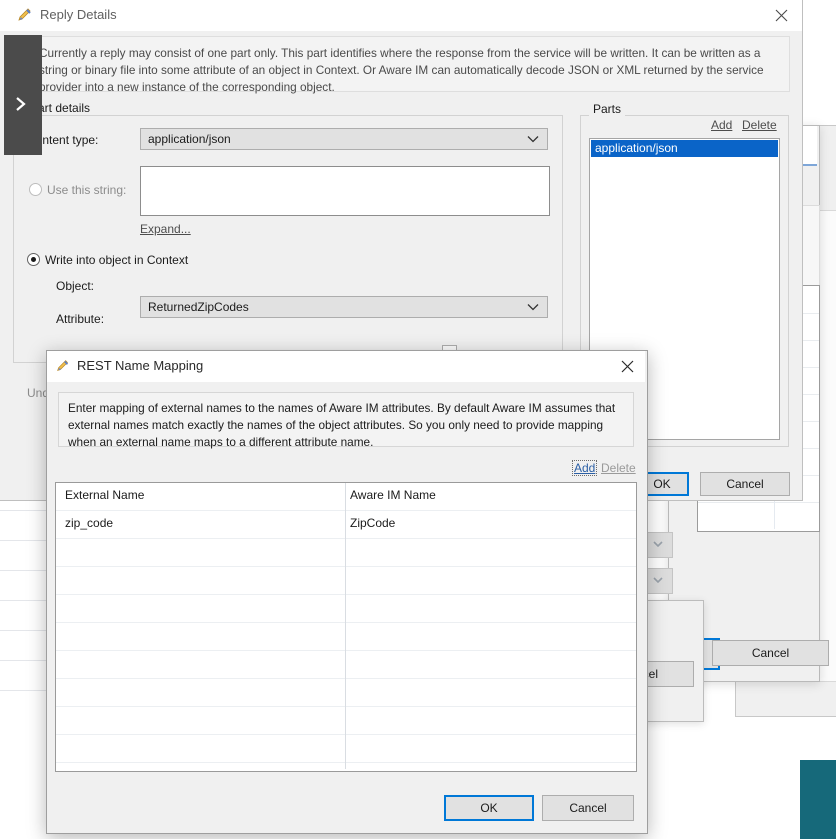 The image size is (836, 839). What do you see at coordinates (607, 109) in the screenshot?
I see `parts-legend: Parts` at bounding box center [607, 109].